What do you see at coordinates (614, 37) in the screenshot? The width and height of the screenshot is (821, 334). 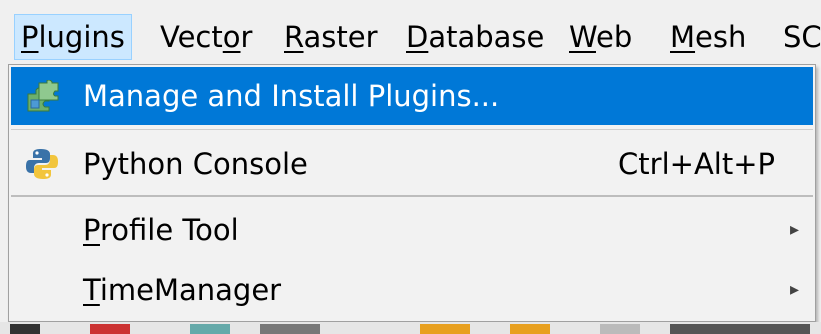 I see `menu-web-rest: eb` at bounding box center [614, 37].